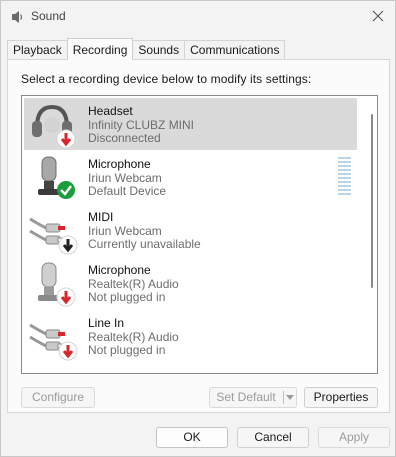  Describe the element at coordinates (192, 437) in the screenshot. I see `ok-button: OK` at that location.